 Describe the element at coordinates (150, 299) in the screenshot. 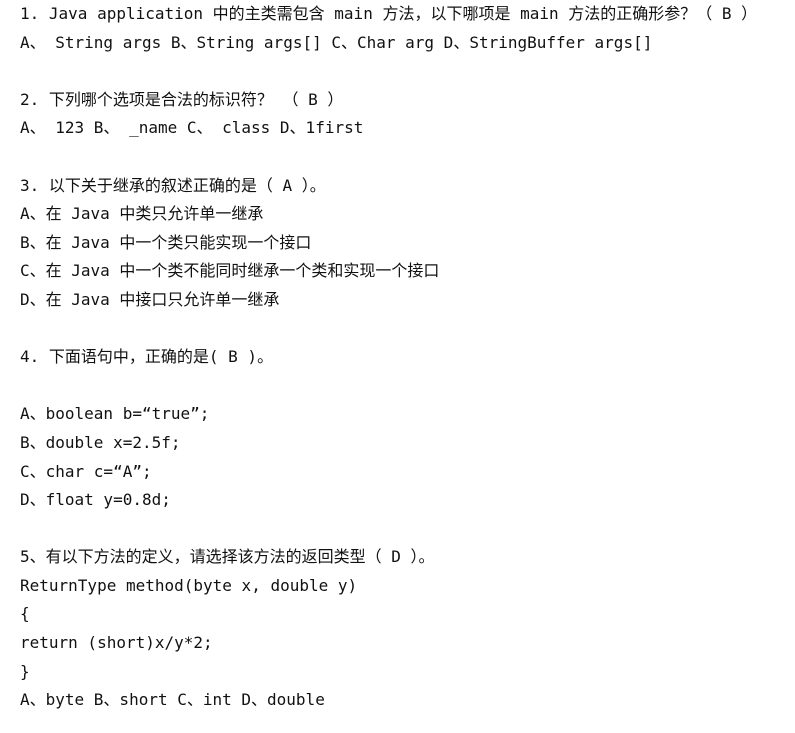

I see `question-3-option-d: D、在 Java 中接口只允许单一继承` at that location.